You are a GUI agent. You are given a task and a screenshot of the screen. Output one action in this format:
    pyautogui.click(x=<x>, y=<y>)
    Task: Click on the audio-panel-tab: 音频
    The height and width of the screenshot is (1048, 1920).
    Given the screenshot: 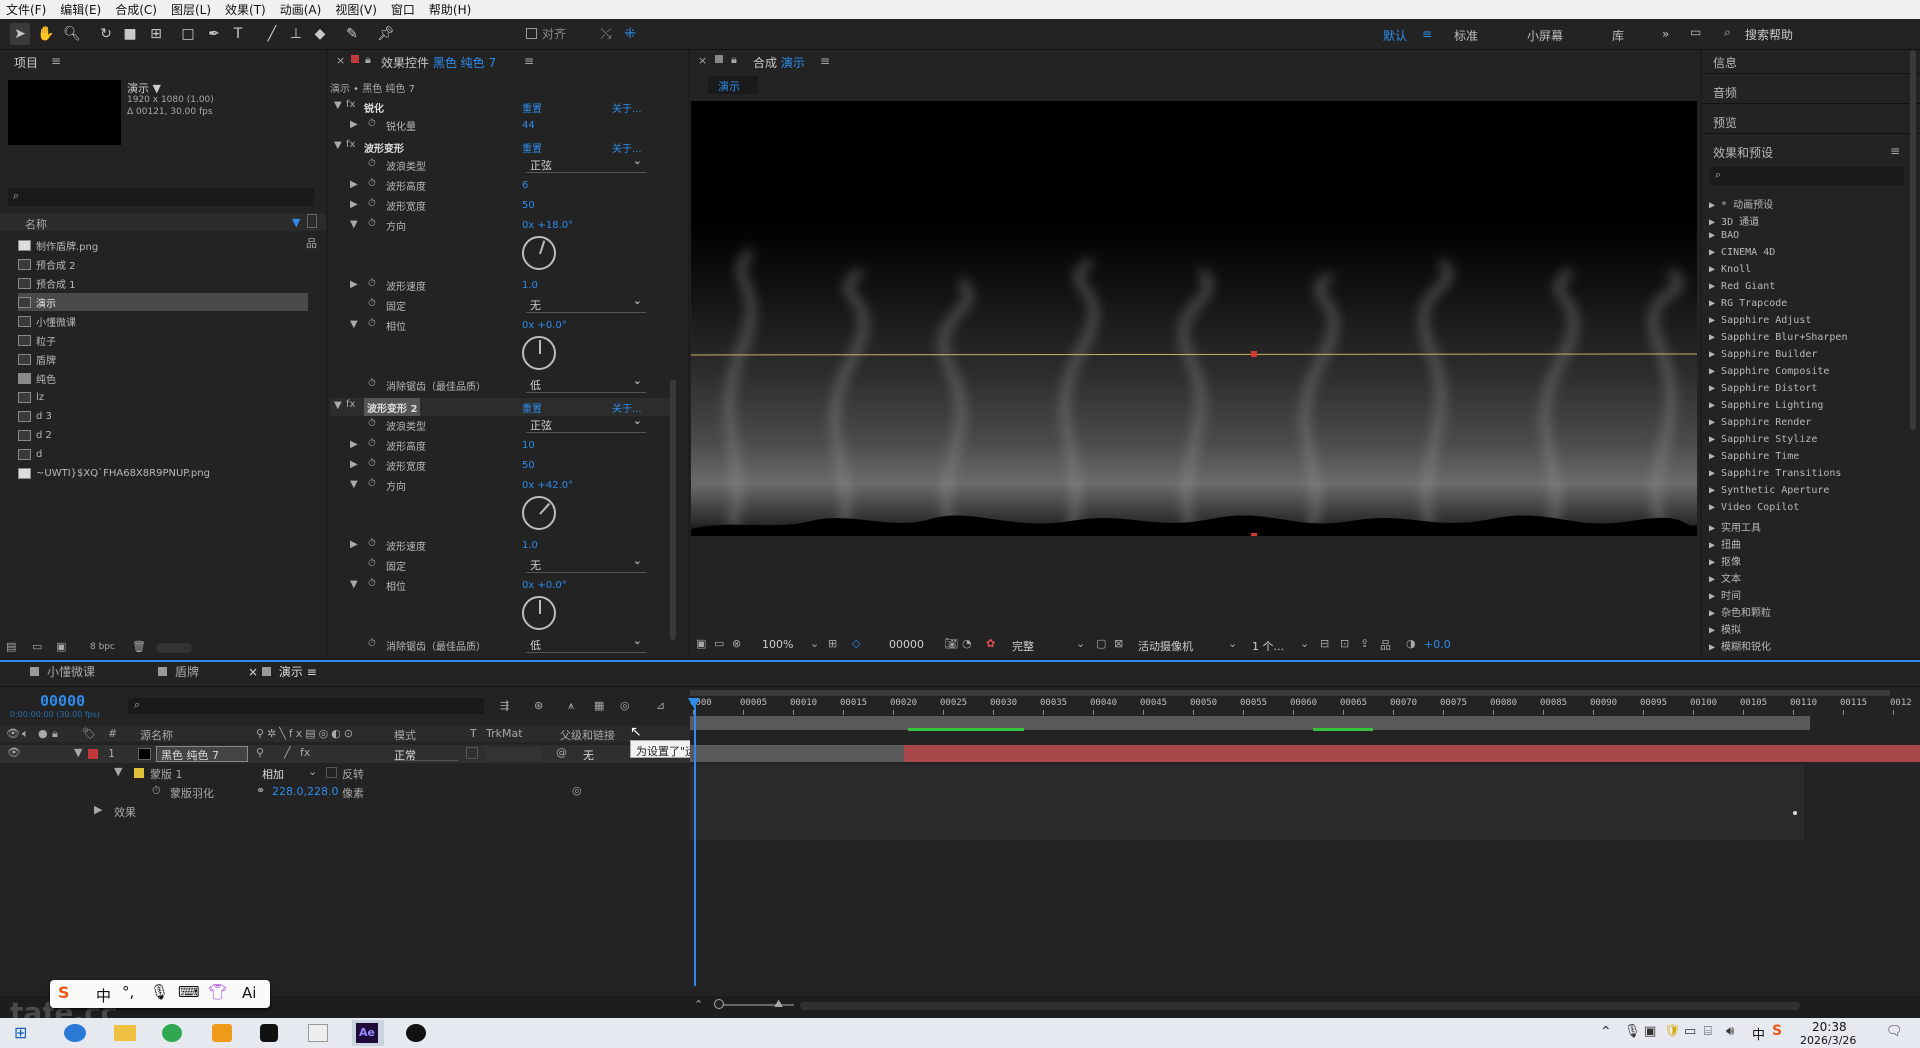 What is the action you would take?
    pyautogui.click(x=1725, y=92)
    